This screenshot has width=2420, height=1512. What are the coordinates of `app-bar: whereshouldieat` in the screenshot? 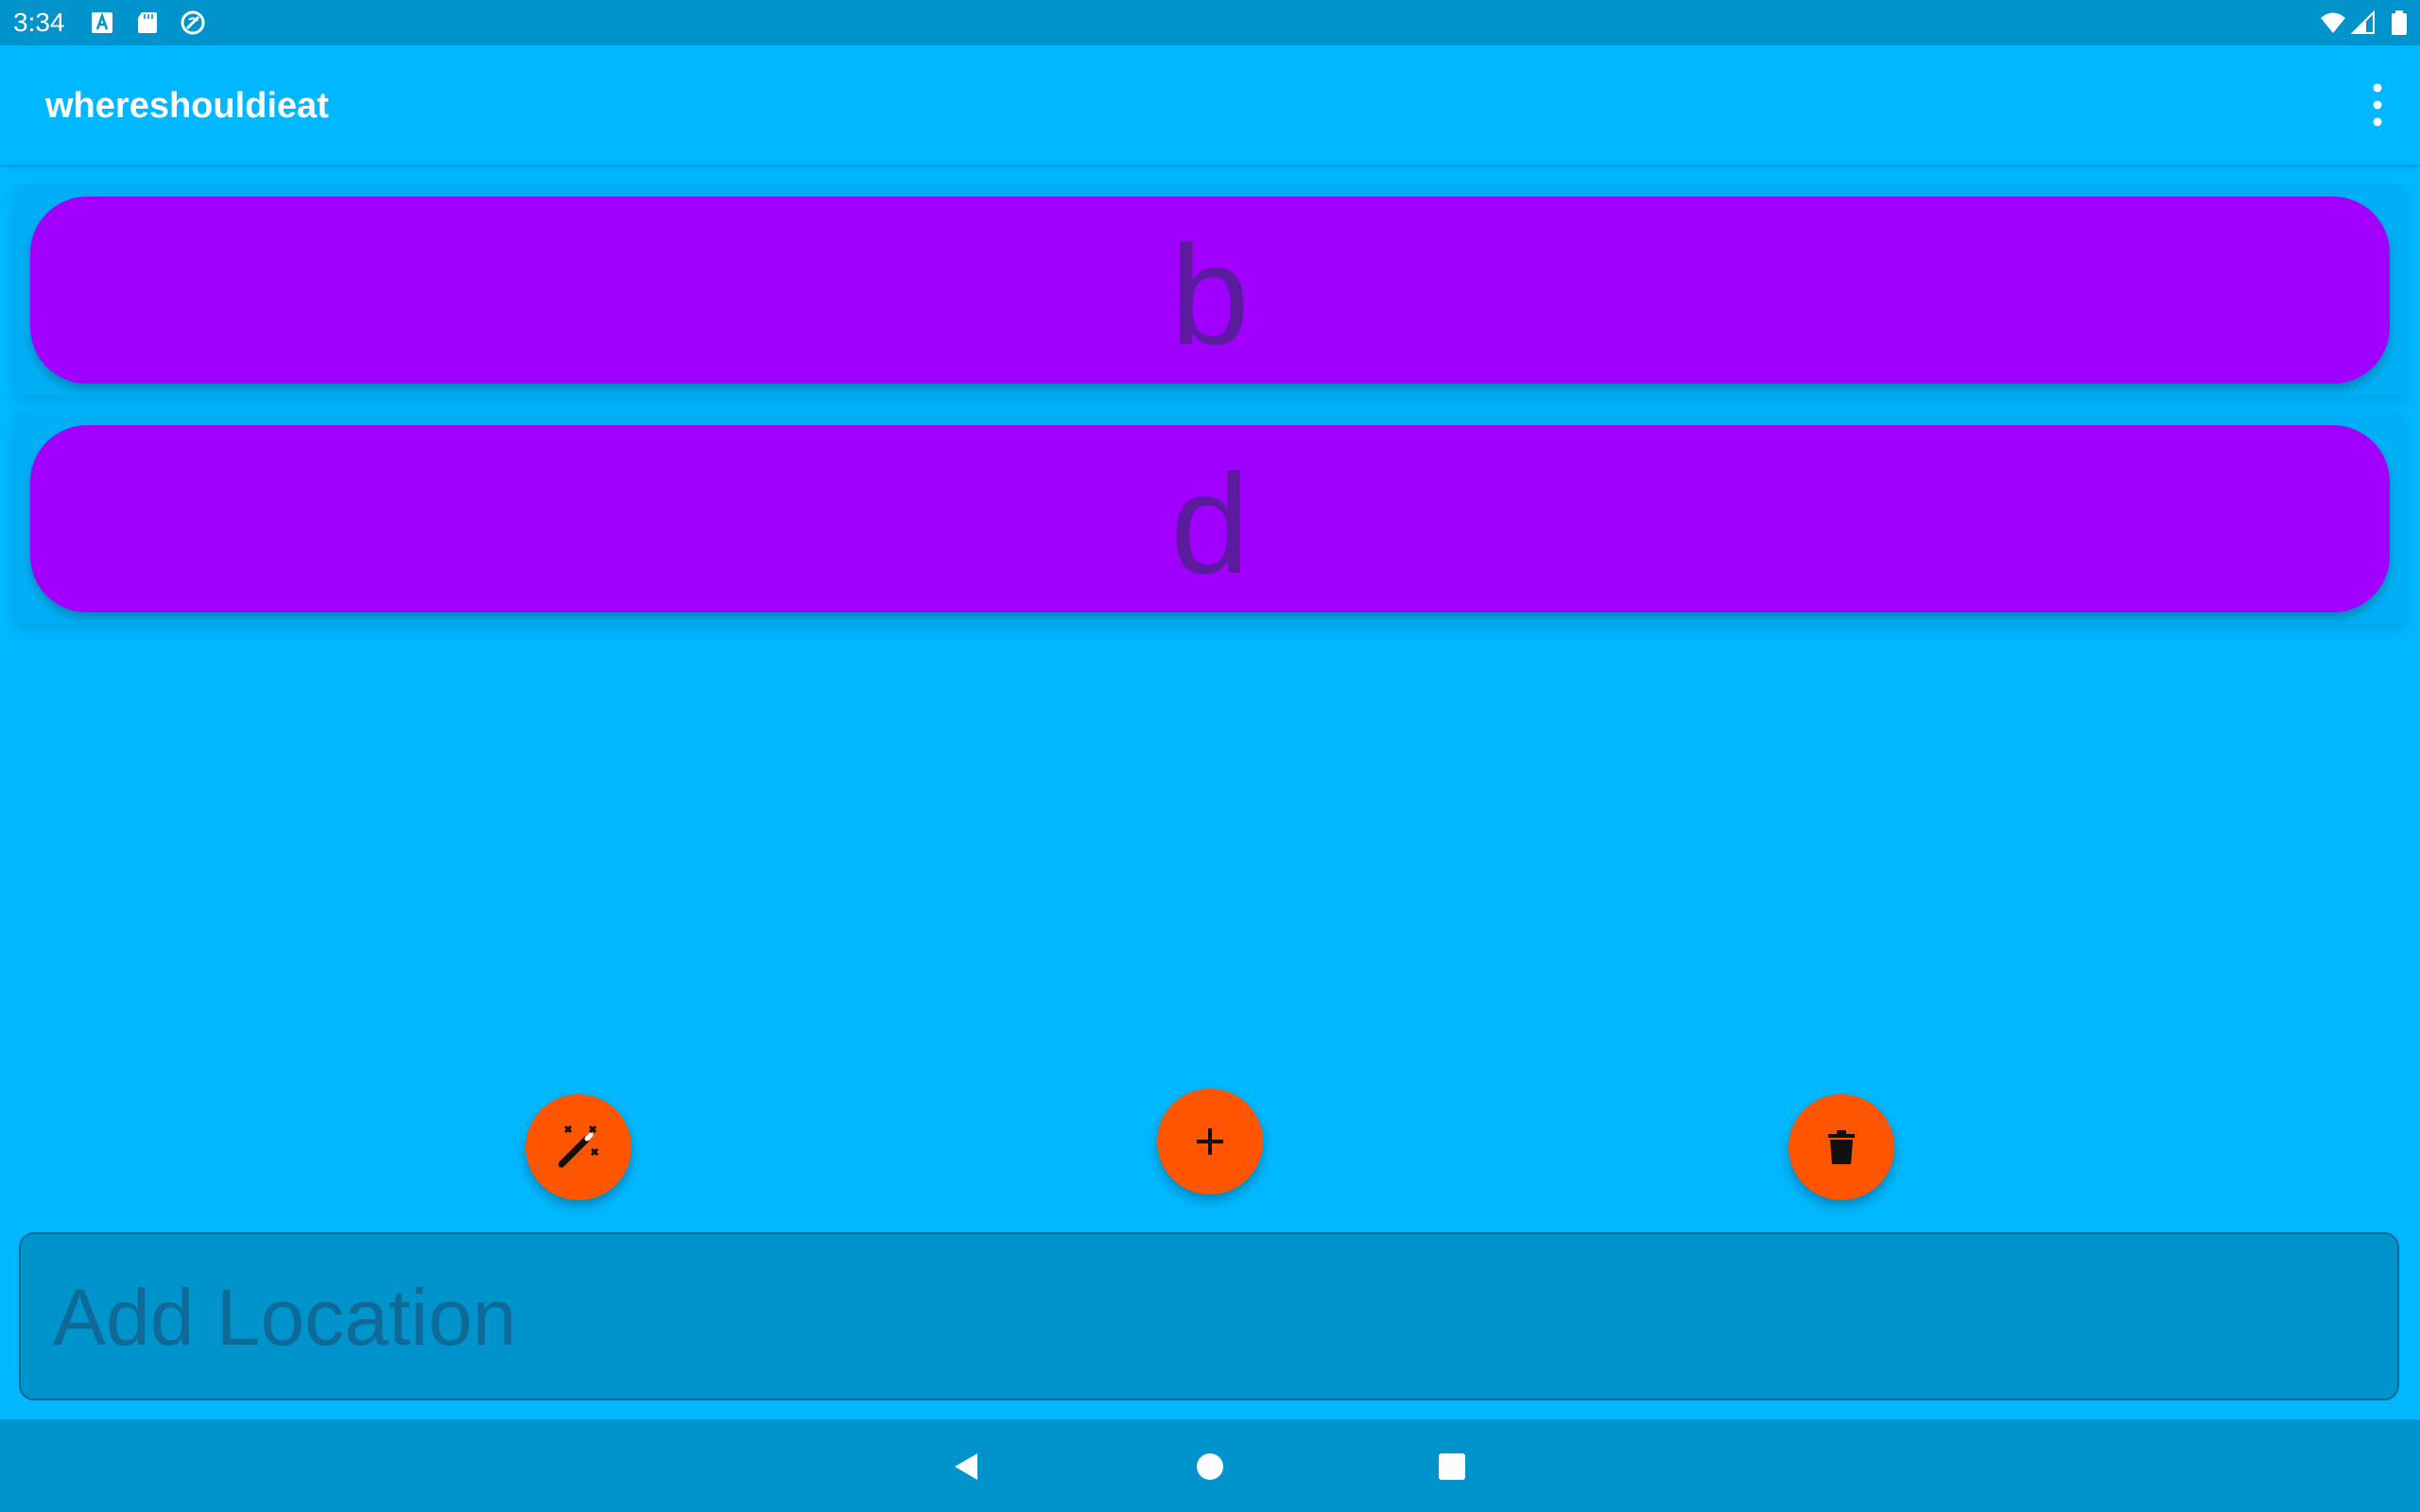 It's located at (1210, 104).